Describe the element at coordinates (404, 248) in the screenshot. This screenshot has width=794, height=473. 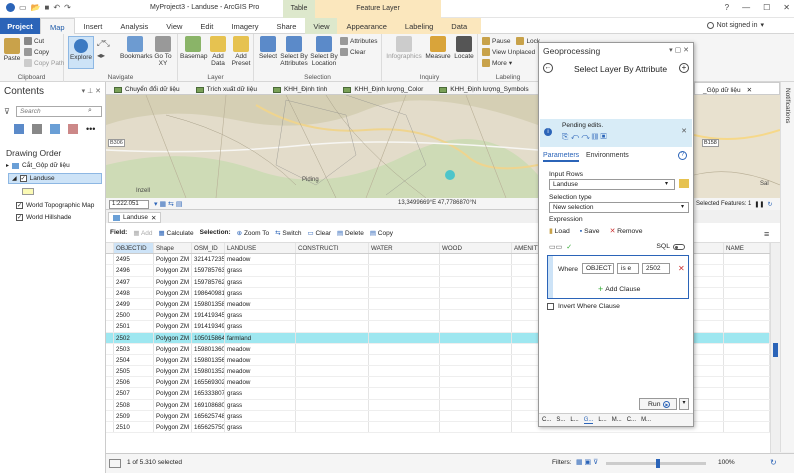
I see `column-header: WATER` at that location.